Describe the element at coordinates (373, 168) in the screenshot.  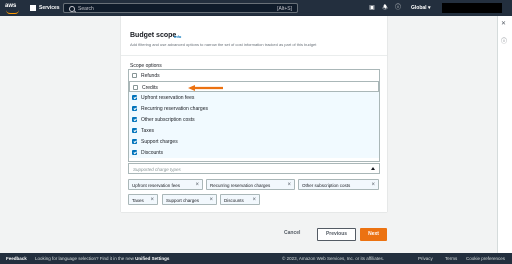
I see `caret-up-icon` at that location.